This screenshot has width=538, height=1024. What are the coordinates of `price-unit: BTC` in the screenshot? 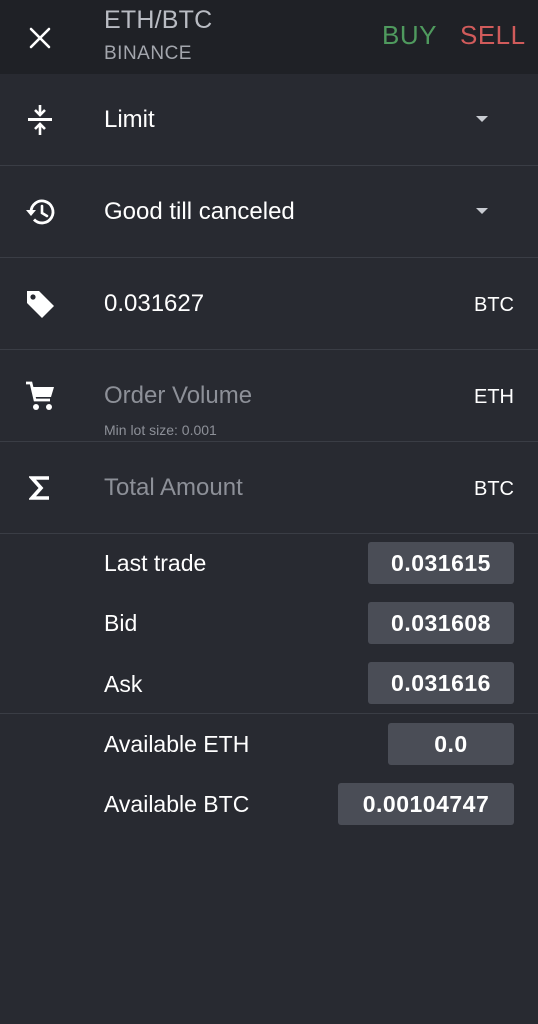 It's located at (494, 305).